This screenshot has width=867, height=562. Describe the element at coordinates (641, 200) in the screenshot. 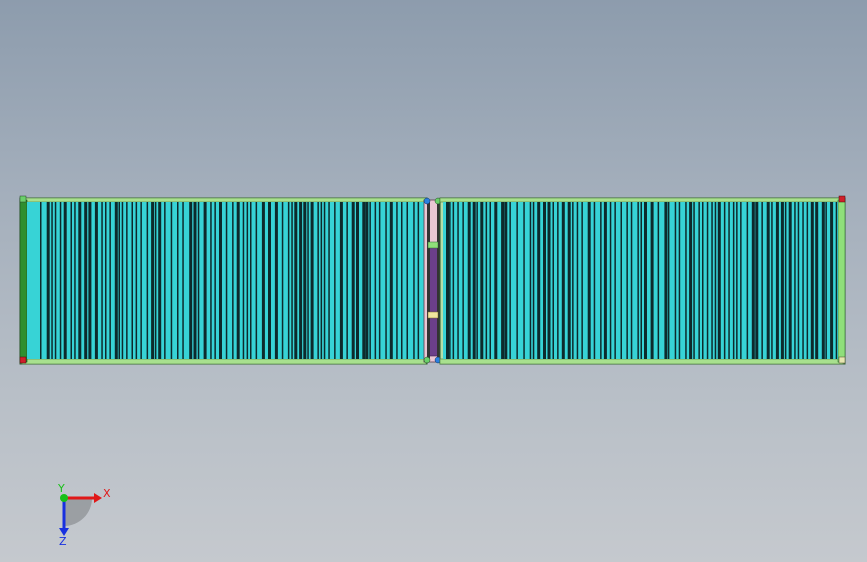

I see `right-top-rail` at that location.